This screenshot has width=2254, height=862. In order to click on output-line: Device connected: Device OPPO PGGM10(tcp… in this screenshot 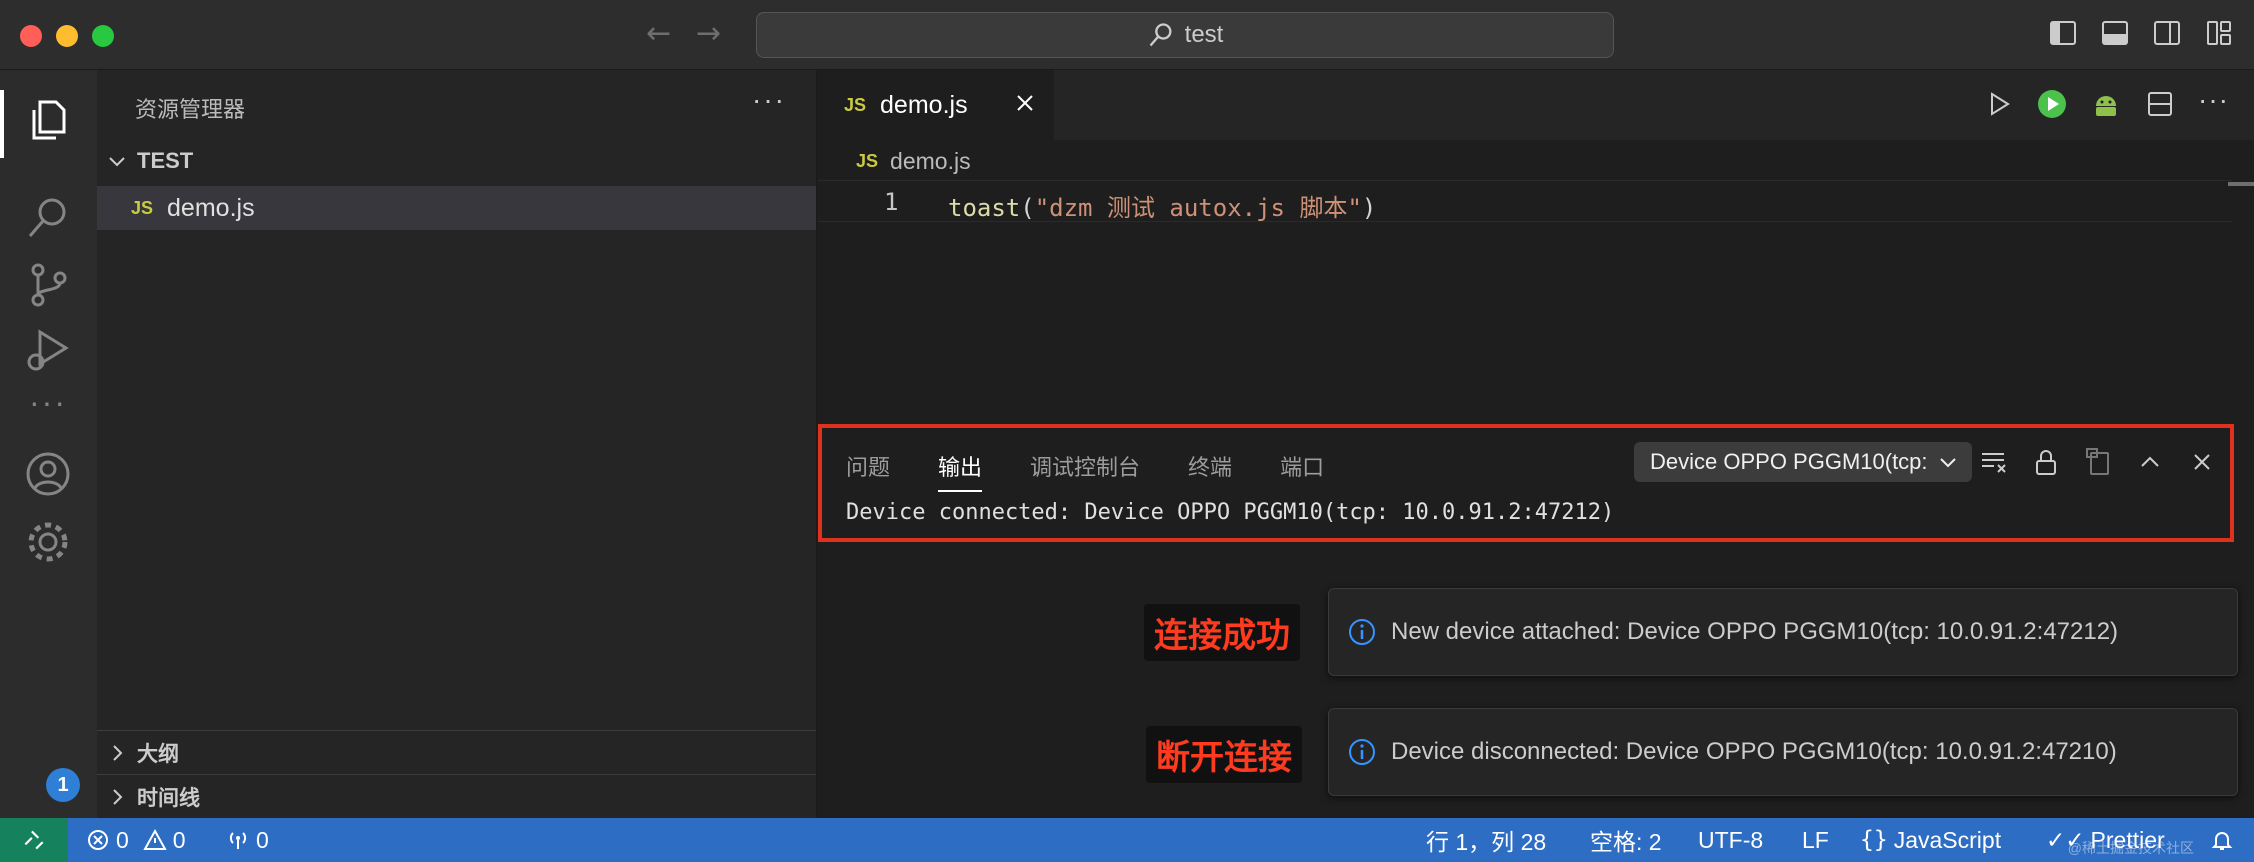, I will do `click(1230, 512)`.